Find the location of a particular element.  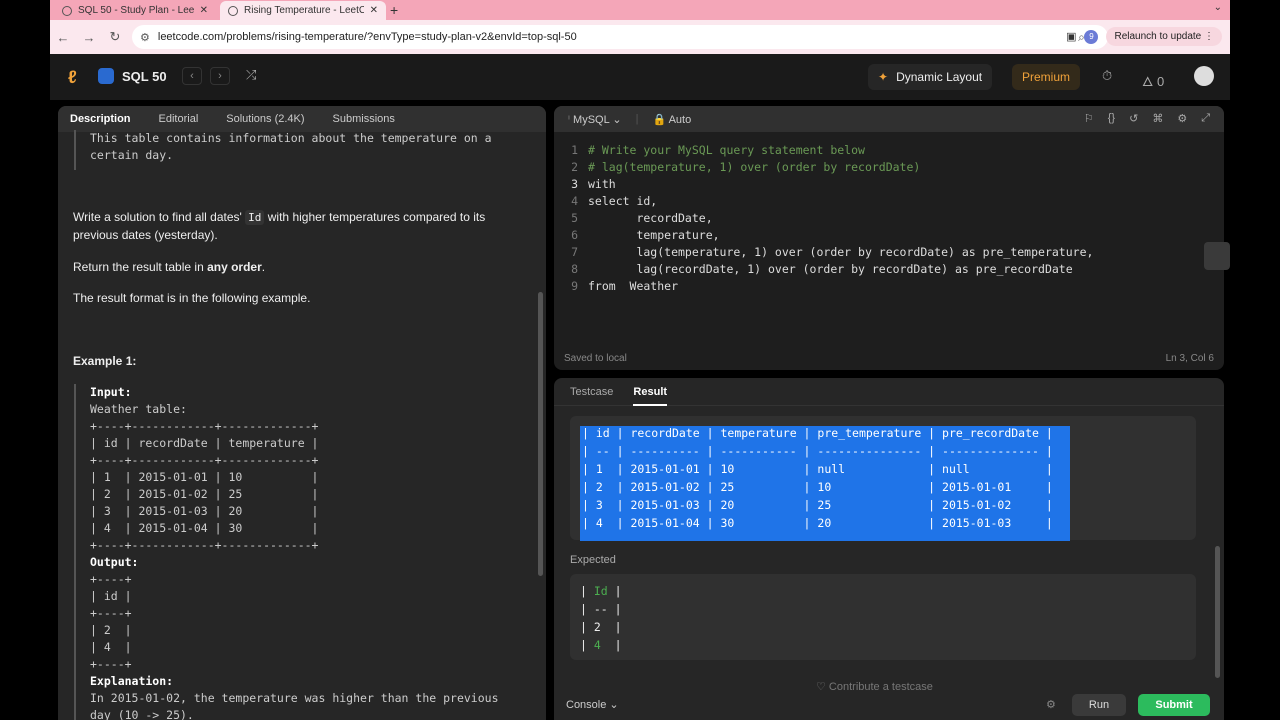

tab-title: Rising Temperature - LeetCo is located at coordinates (304, 10).